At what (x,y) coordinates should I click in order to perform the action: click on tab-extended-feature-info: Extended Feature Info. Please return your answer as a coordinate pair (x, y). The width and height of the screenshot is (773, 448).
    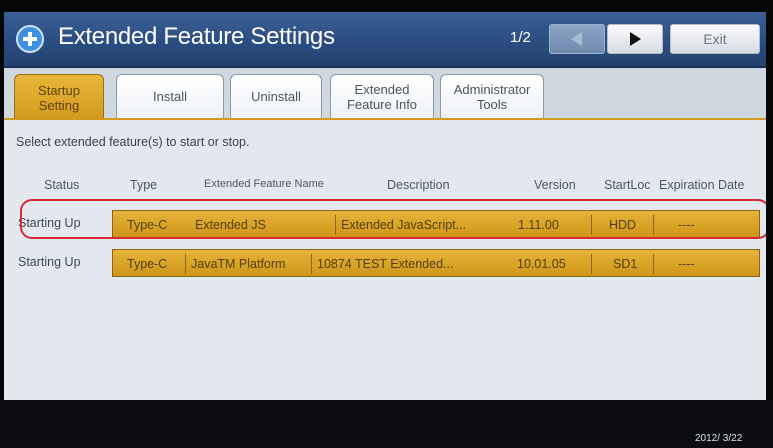
    Looking at the image, I should click on (382, 96).